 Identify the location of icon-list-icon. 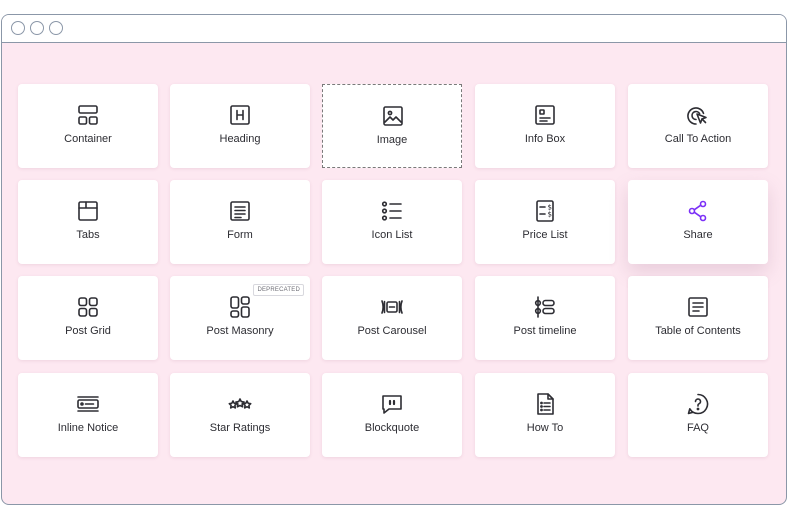
(392, 211).